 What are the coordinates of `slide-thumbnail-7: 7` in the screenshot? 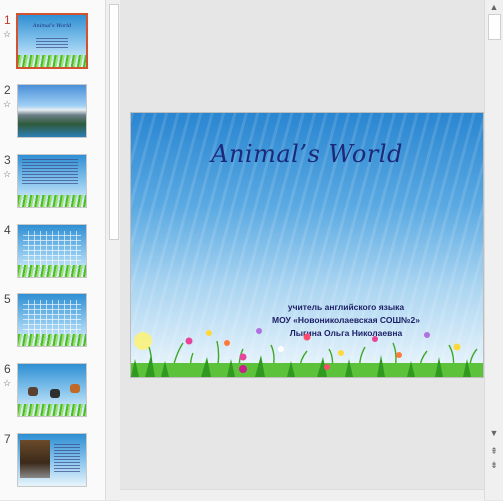 It's located at (52, 461).